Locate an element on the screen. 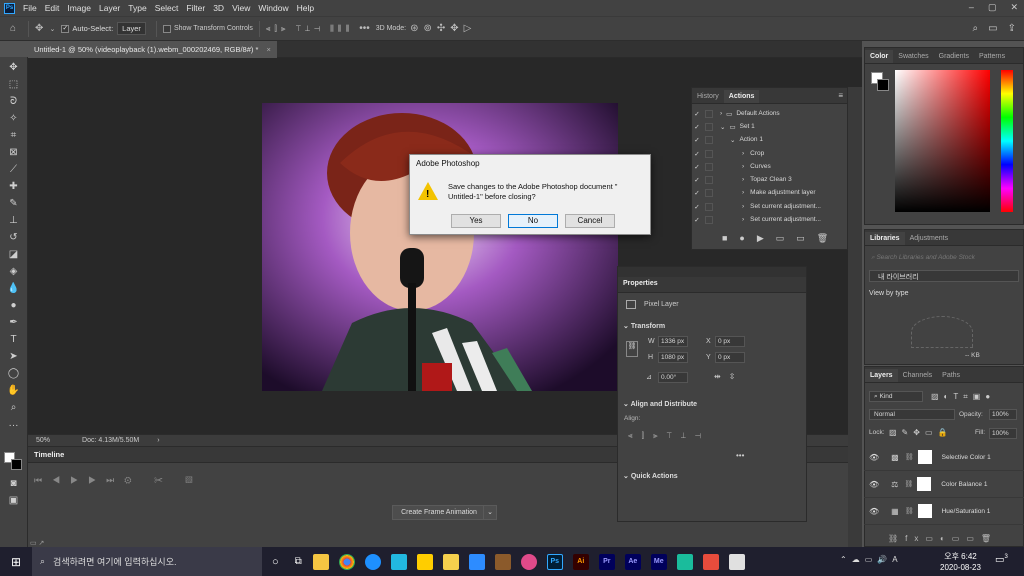  tab-adjustments: Adjustments is located at coordinates (929, 238).